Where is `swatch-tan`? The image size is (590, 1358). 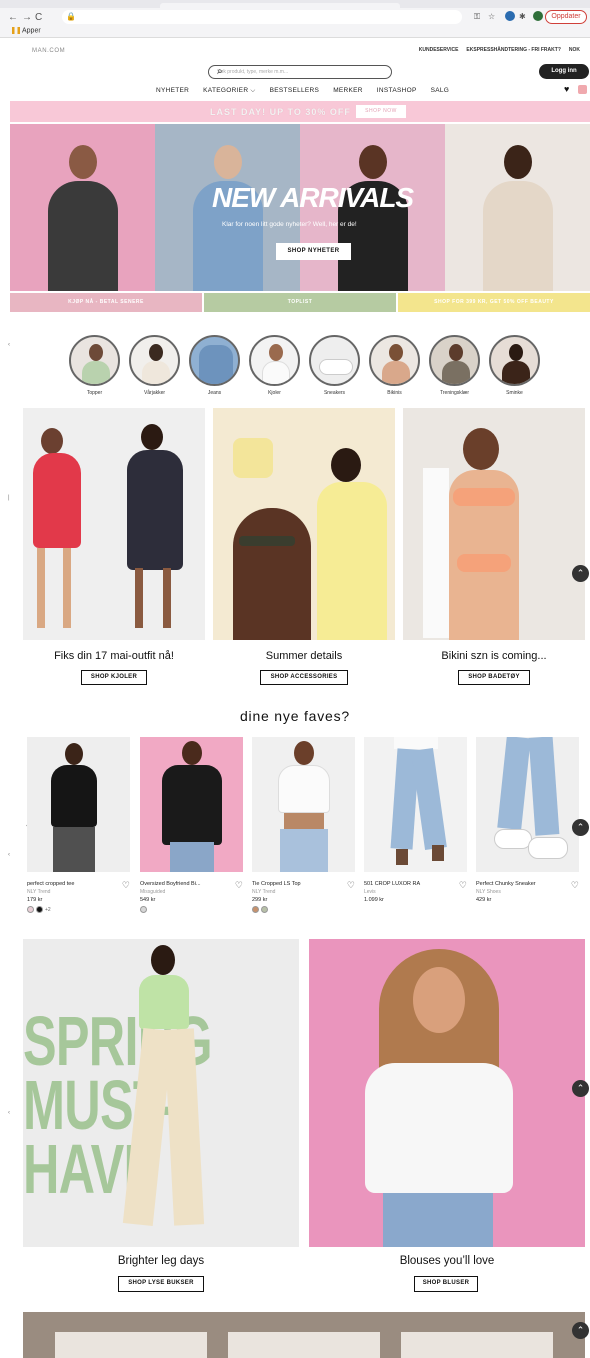 swatch-tan is located at coordinates (255, 909).